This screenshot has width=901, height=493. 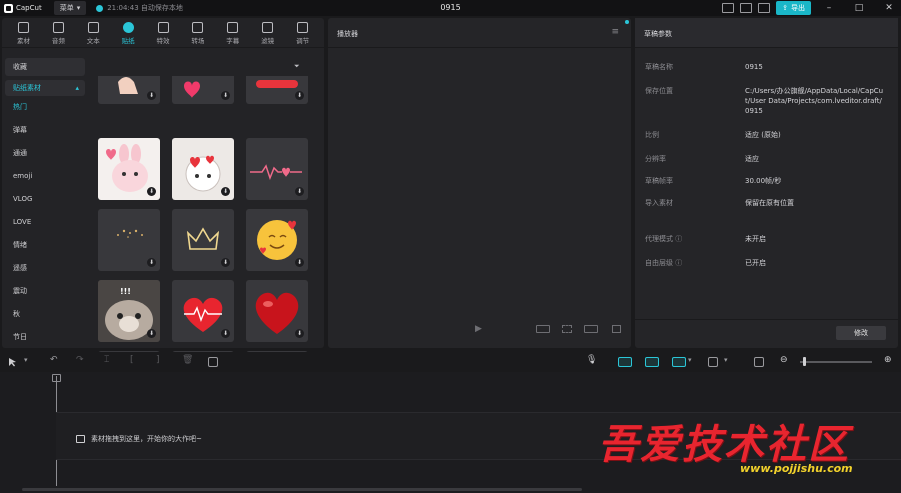 What do you see at coordinates (163, 34) in the screenshot?
I see `tool-effects: 特效` at bounding box center [163, 34].